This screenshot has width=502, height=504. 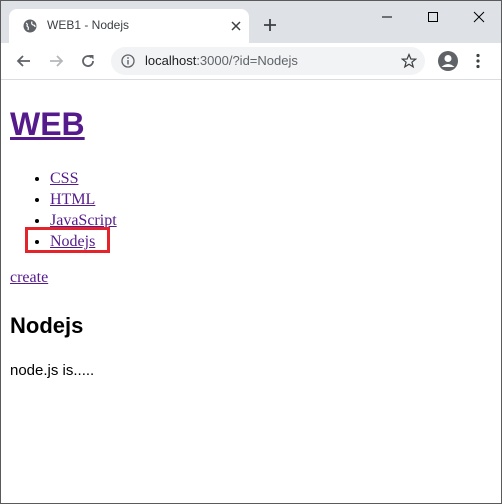 I want to click on home-link: WEB, so click(x=47, y=124).